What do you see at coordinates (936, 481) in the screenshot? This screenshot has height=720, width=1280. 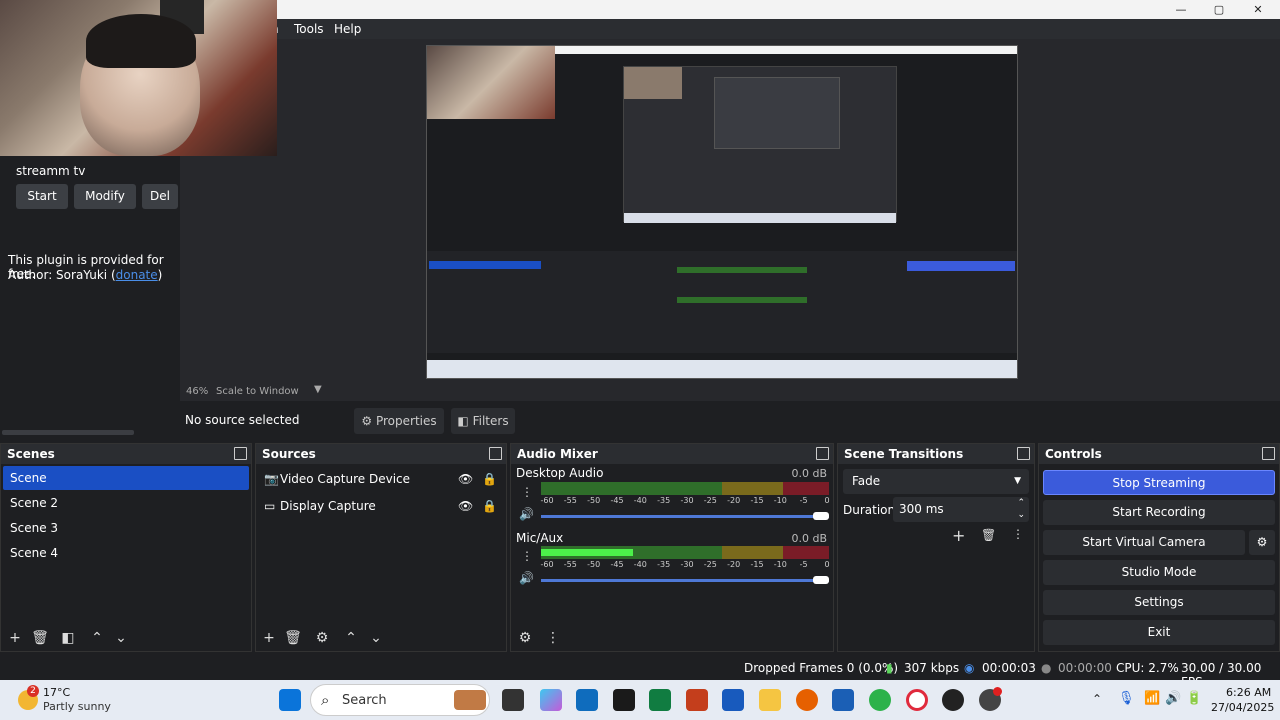 I see `transition-select: Fade ▼` at bounding box center [936, 481].